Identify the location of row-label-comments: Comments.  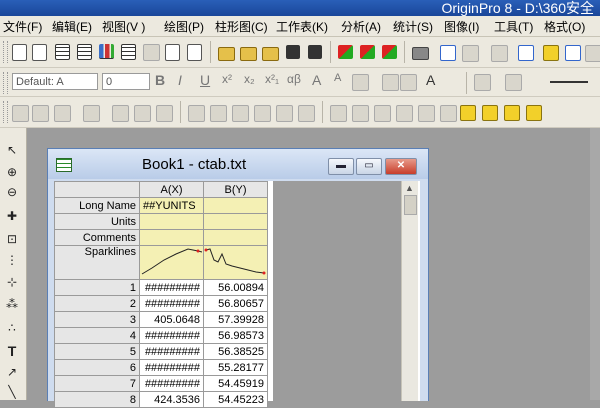
(97, 237).